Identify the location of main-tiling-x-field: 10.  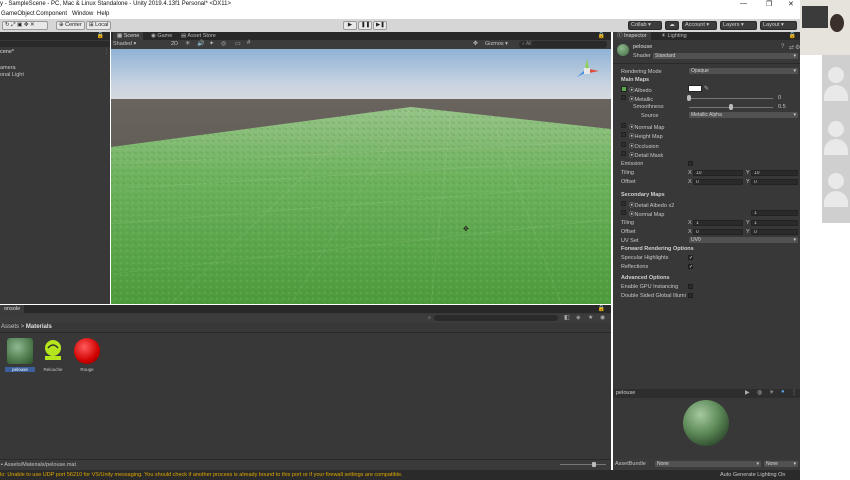
(718, 173).